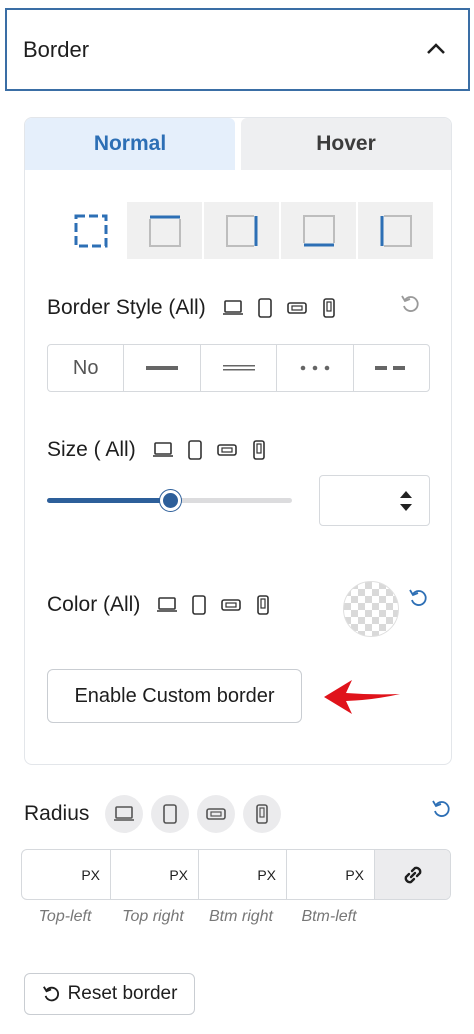 Image resolution: width=474 pixels, height=1034 pixels. What do you see at coordinates (57, 813) in the screenshot?
I see `radius-label: Radius` at bounding box center [57, 813].